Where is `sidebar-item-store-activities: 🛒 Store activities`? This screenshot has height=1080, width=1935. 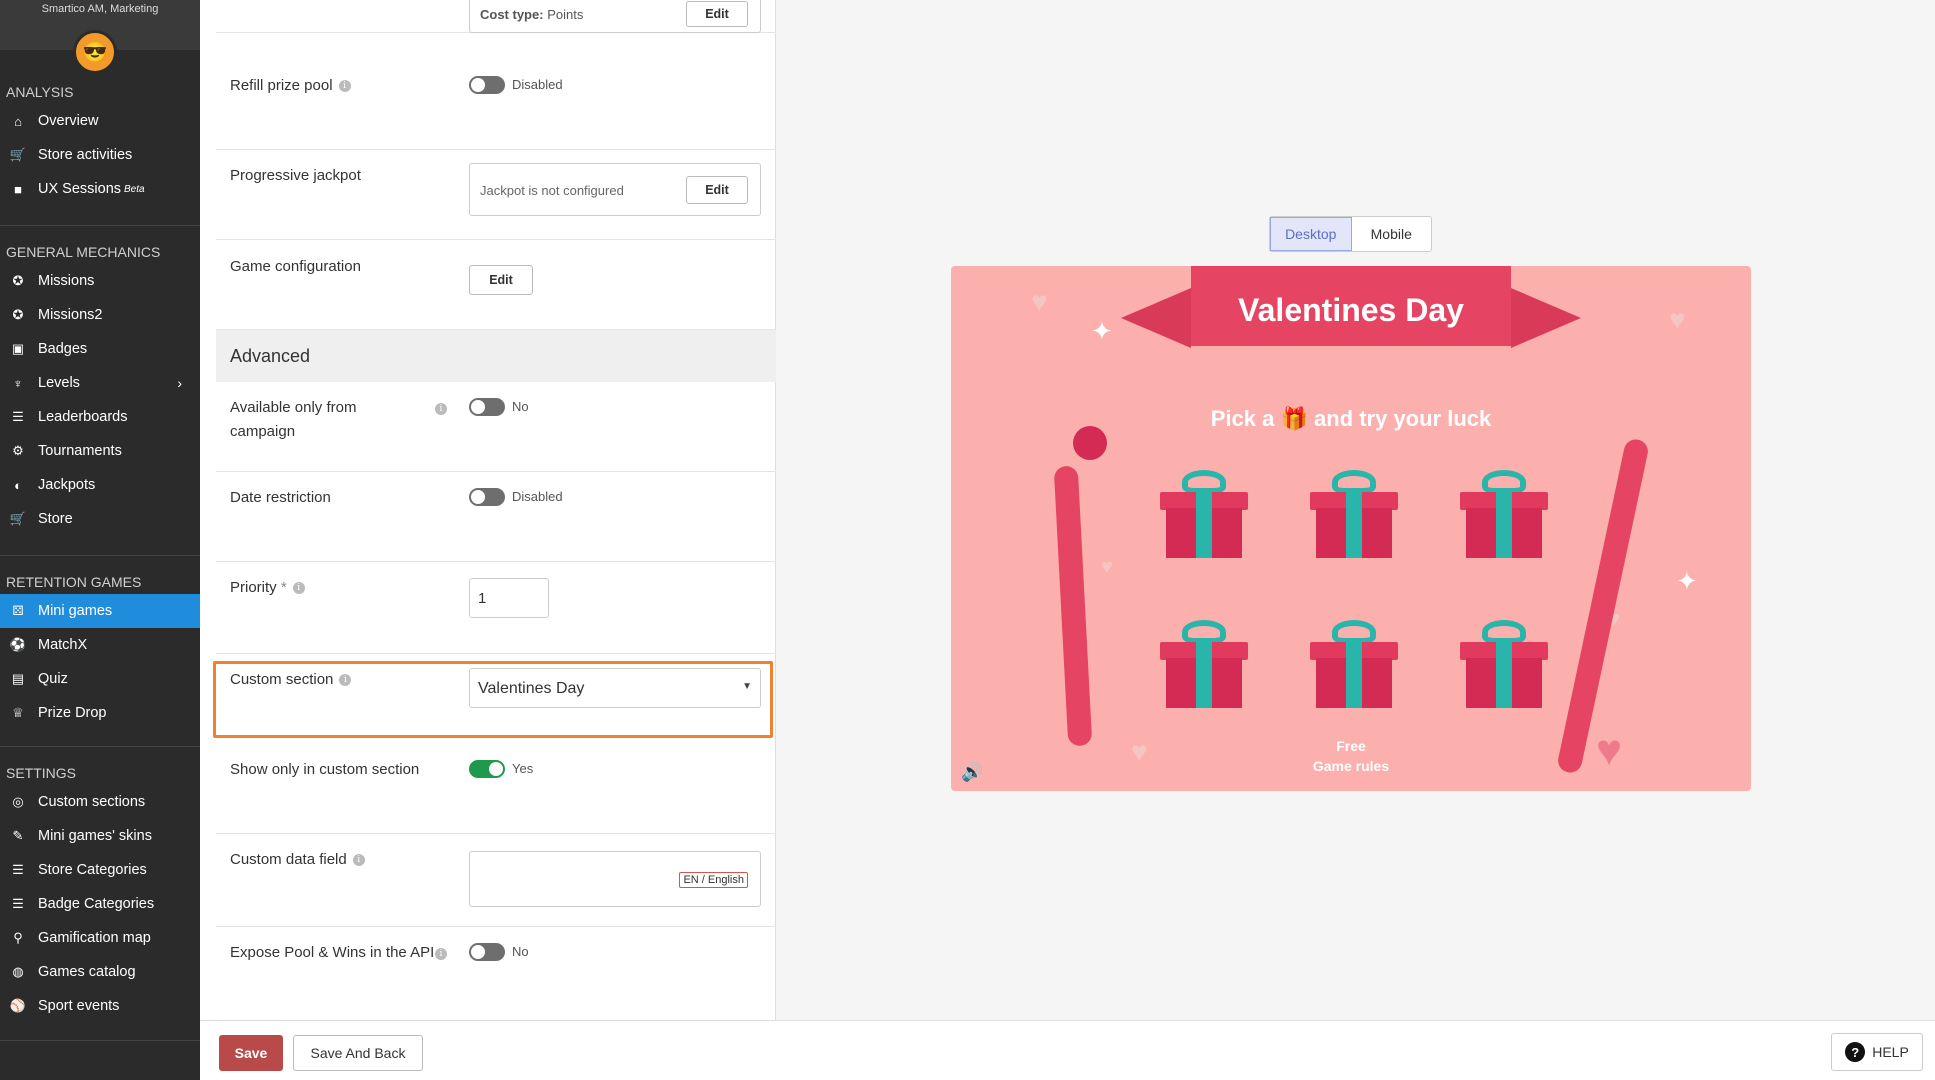 sidebar-item-store-activities: 🛒 Store activities is located at coordinates (100, 155).